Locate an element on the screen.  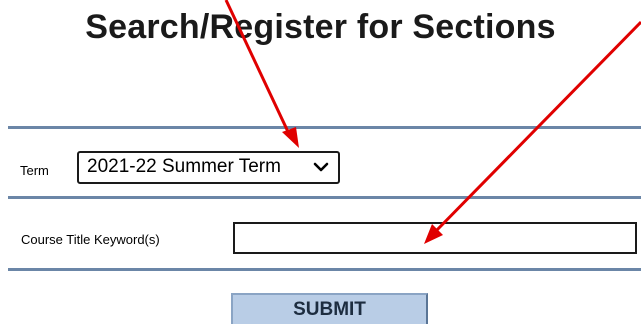
term-select: 2021-22 Summer Term is located at coordinates (208, 167).